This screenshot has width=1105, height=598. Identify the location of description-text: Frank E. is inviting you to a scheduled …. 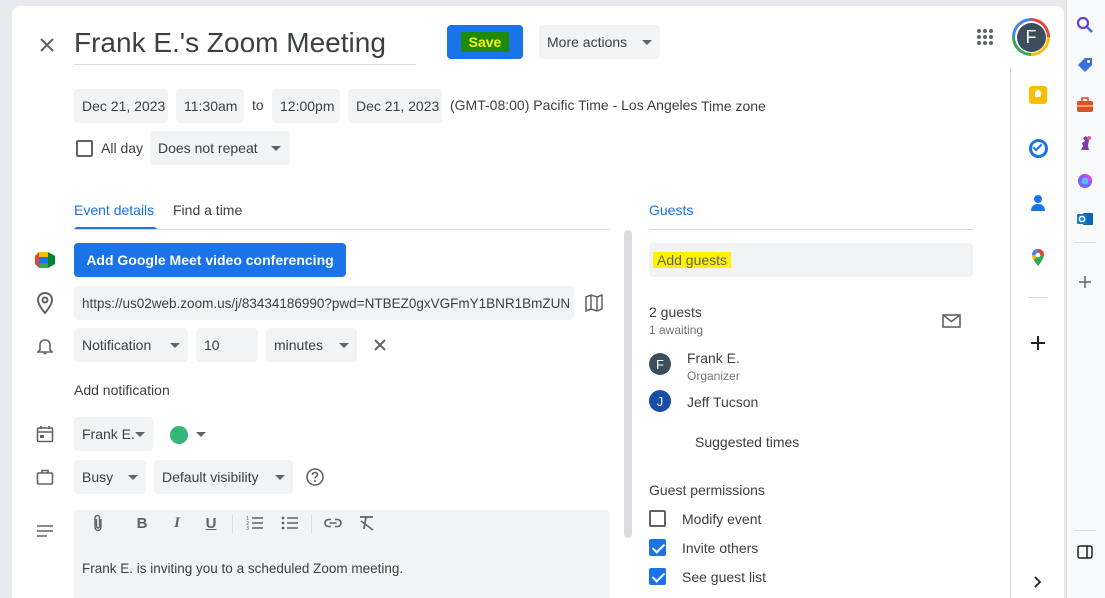
(243, 568).